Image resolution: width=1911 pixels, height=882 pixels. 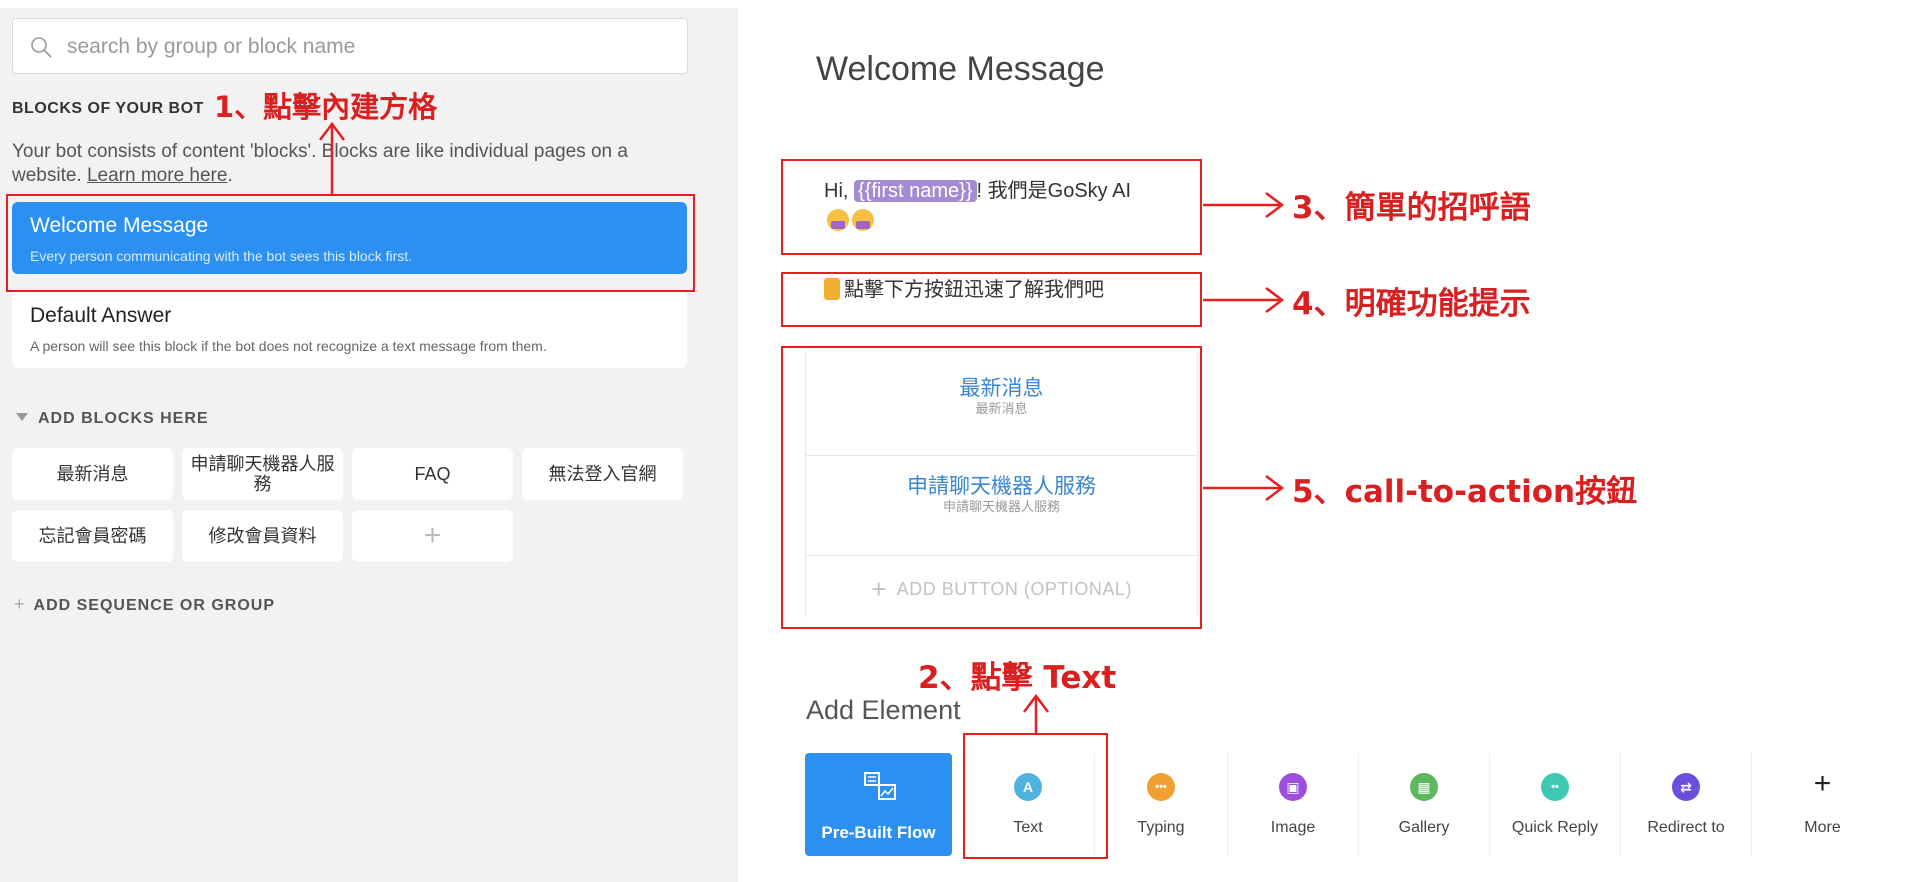 What do you see at coordinates (960, 69) in the screenshot?
I see `page-title: Welcome Message` at bounding box center [960, 69].